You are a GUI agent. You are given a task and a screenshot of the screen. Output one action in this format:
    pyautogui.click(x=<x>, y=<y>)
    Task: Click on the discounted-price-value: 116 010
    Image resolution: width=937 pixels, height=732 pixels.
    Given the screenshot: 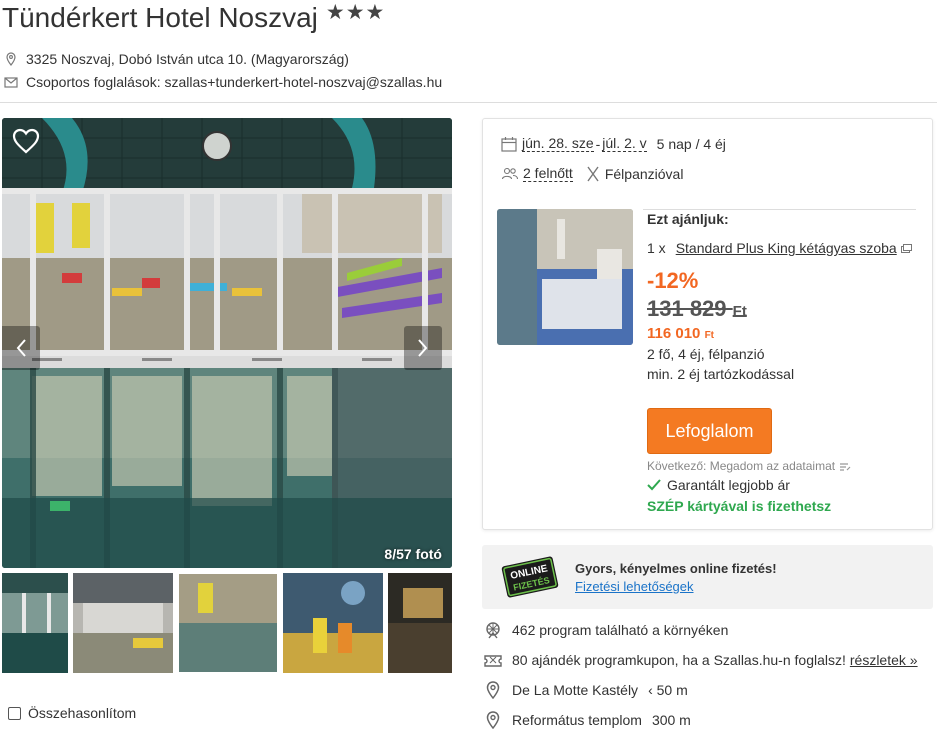 What is the action you would take?
    pyautogui.click(x=674, y=333)
    